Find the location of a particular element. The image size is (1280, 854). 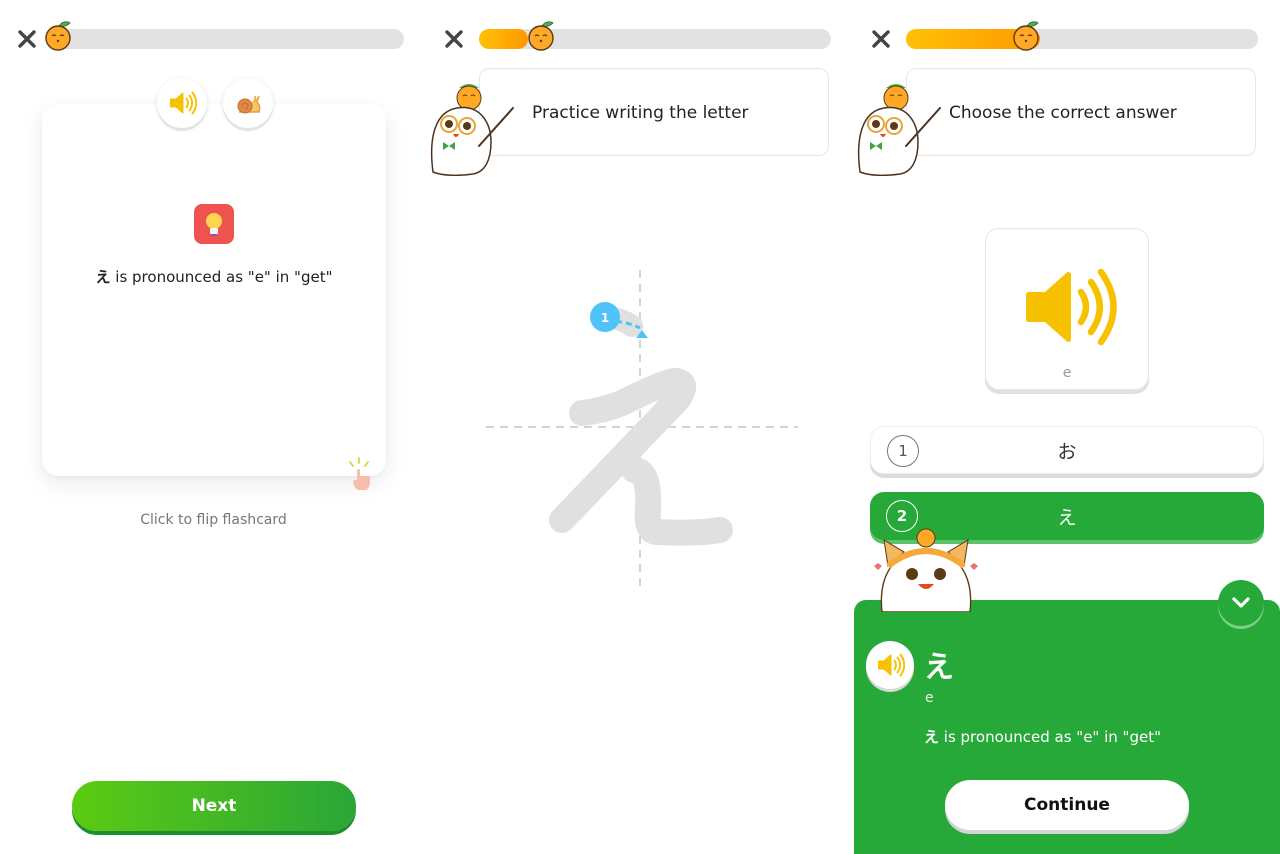

cheering-cat-mascot is located at coordinates (926, 570).